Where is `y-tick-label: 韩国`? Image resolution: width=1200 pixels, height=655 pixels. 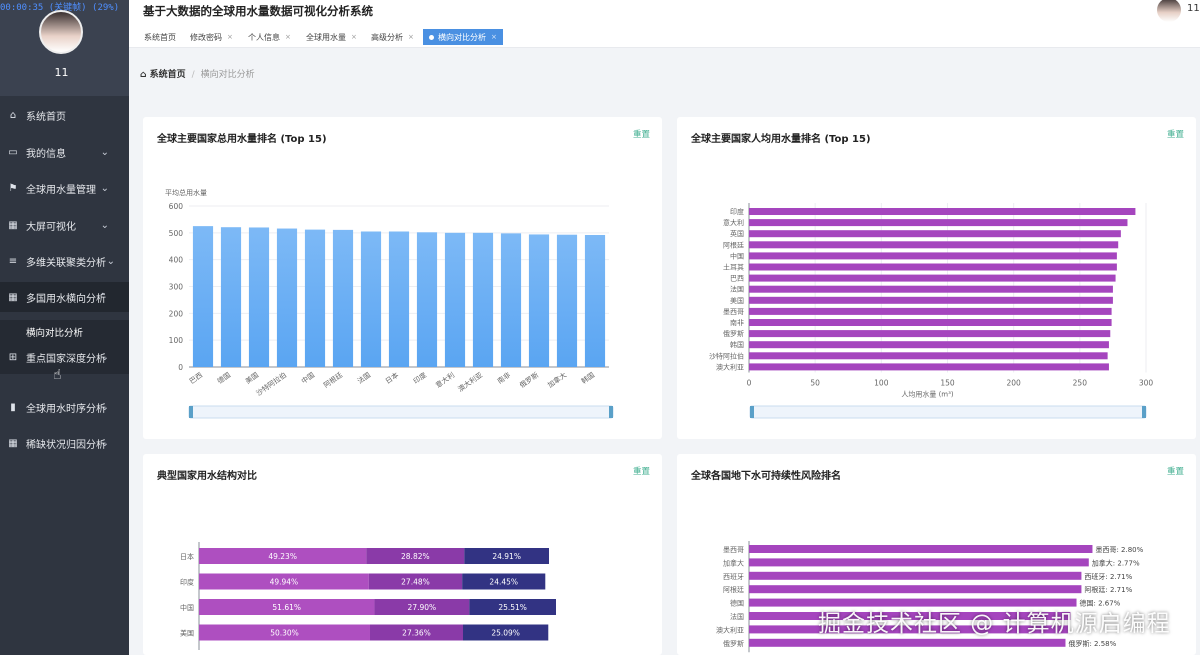 y-tick-label: 韩国 is located at coordinates (737, 344).